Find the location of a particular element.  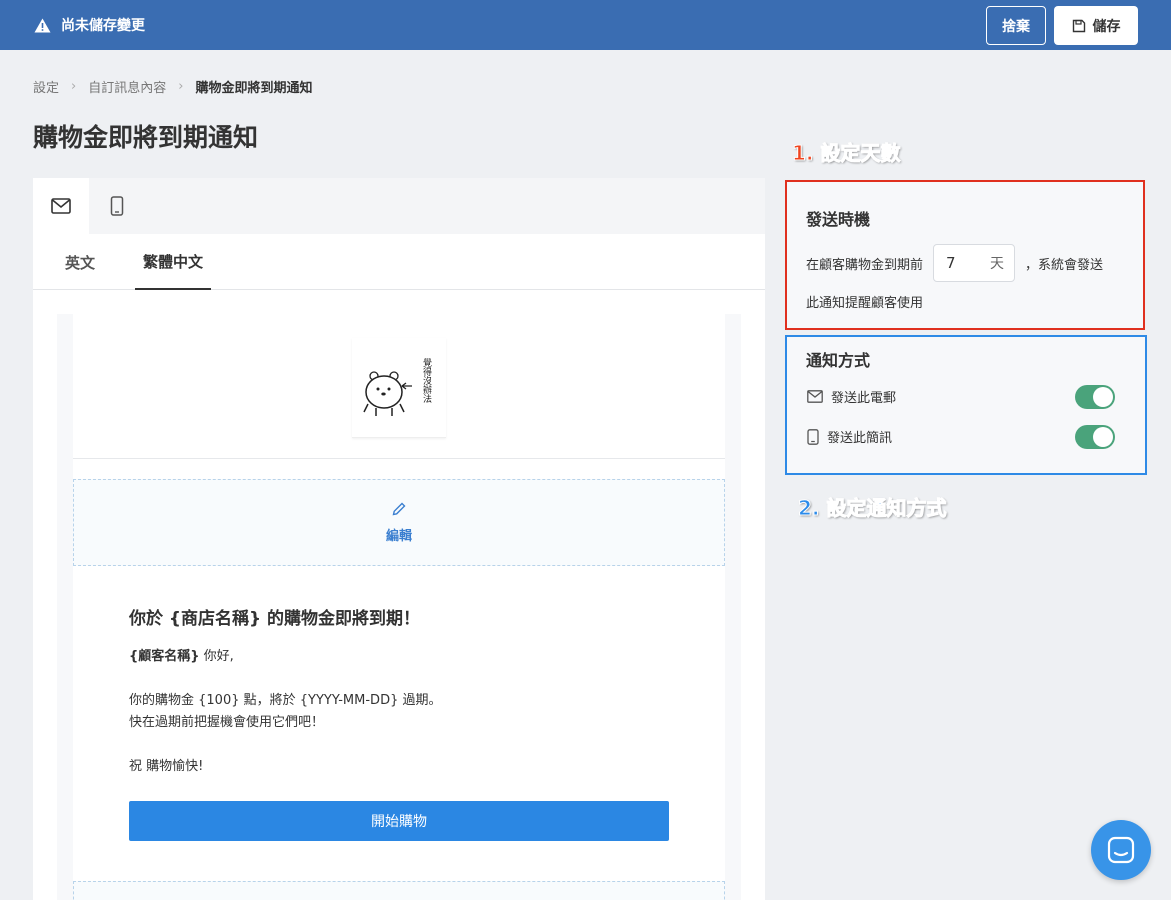

device-tabs is located at coordinates (399, 206).